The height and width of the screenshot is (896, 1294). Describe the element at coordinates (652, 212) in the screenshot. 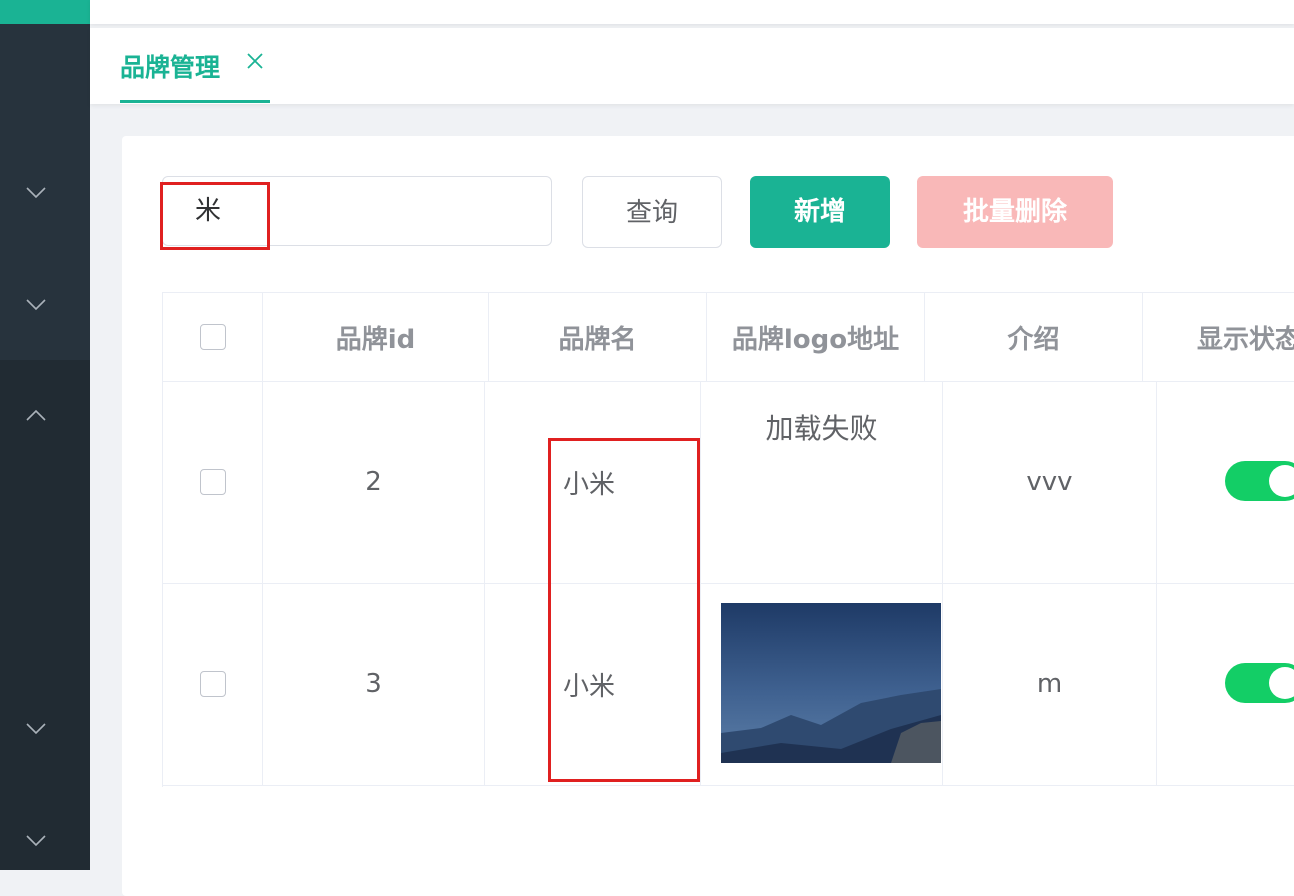

I see `query-button: 查询` at that location.